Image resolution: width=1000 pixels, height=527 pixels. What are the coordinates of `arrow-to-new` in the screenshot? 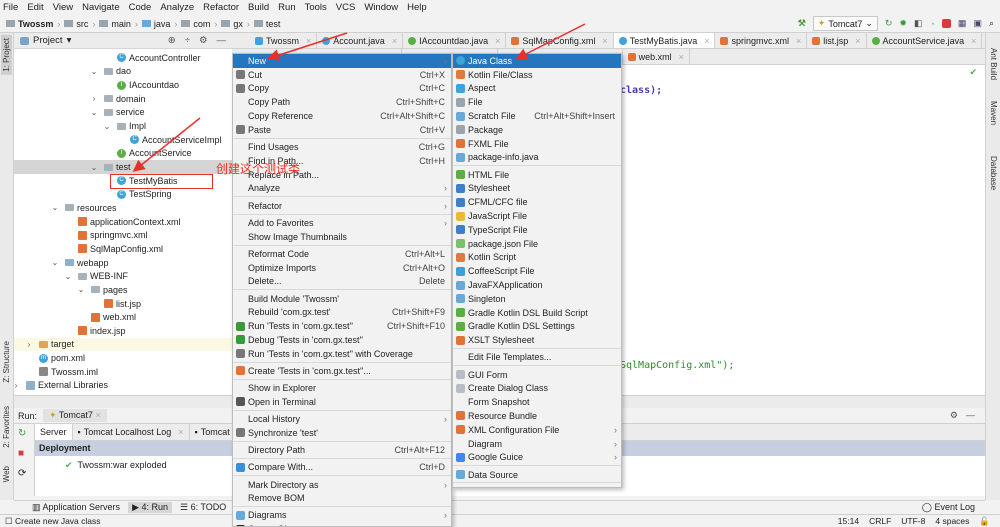 It's located at (307, 46).